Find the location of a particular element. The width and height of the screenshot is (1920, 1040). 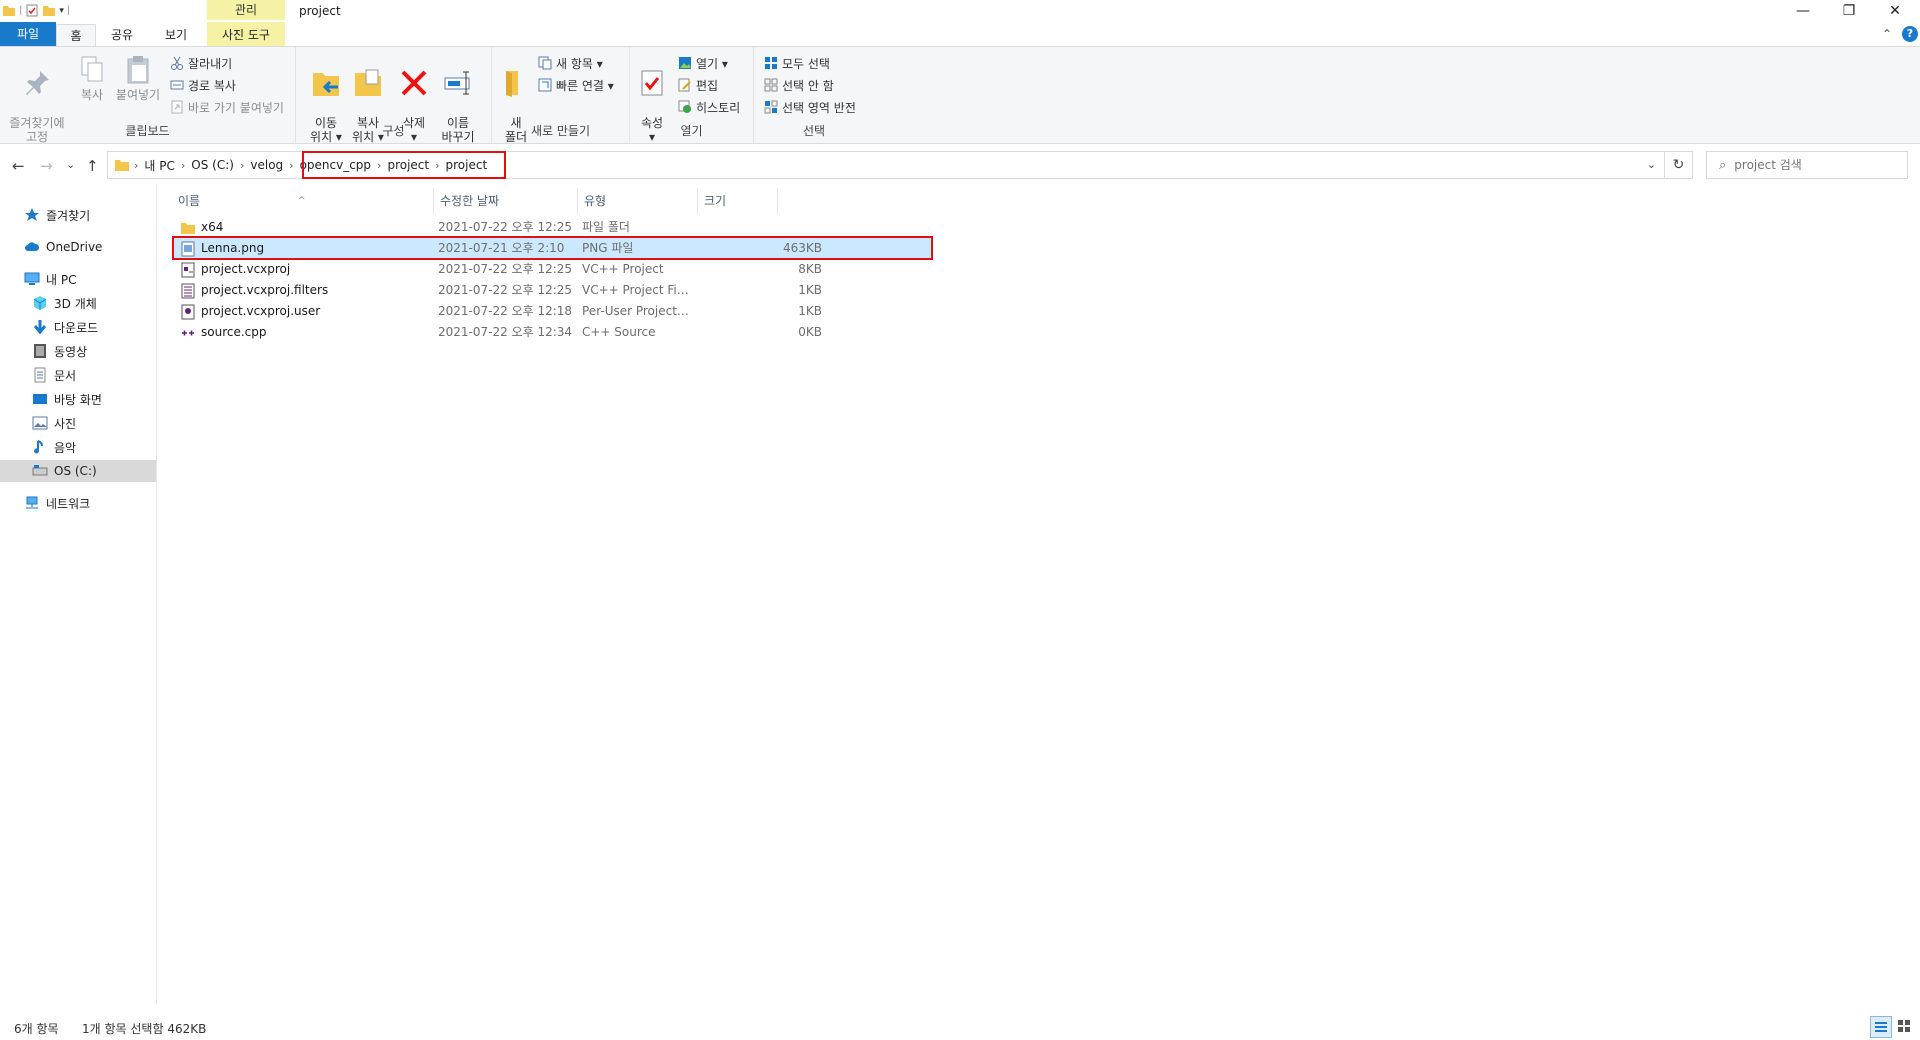

new-item-button: 새 항목 ▾ is located at coordinates (570, 63).